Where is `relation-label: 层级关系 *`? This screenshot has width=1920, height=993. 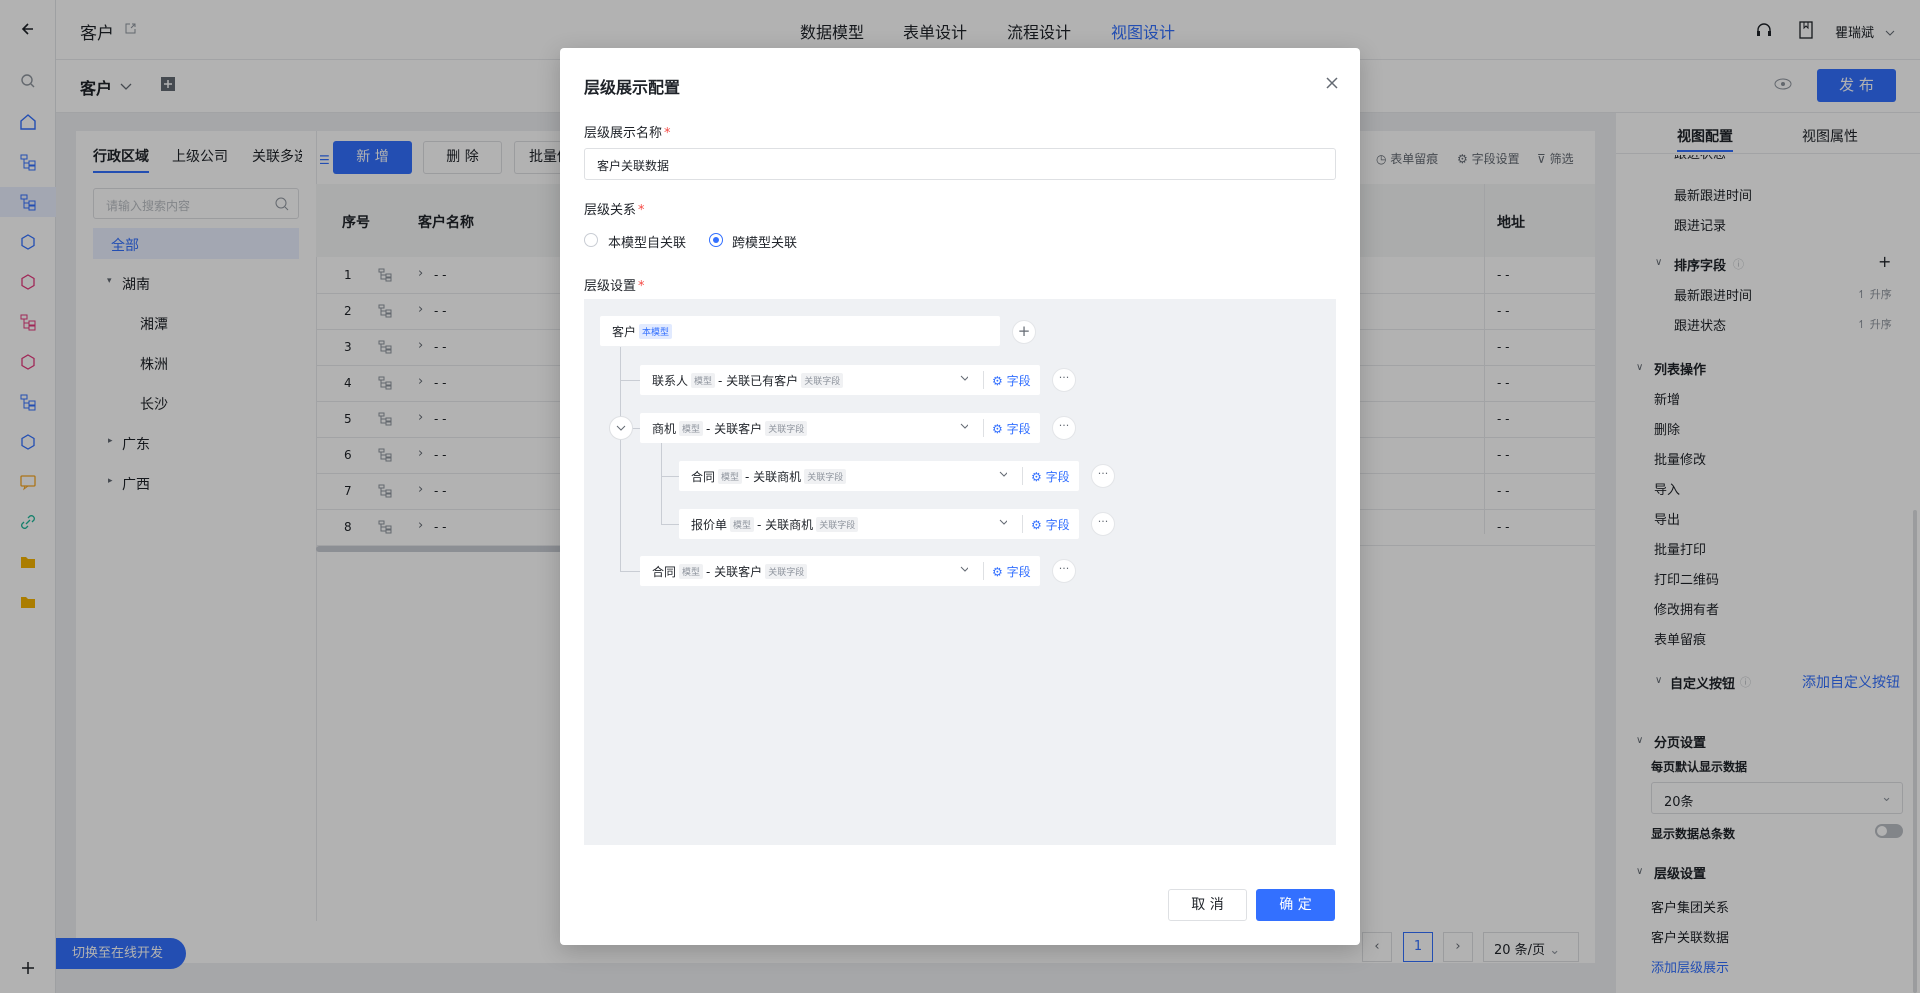
relation-label: 层级关系 * is located at coordinates (614, 210).